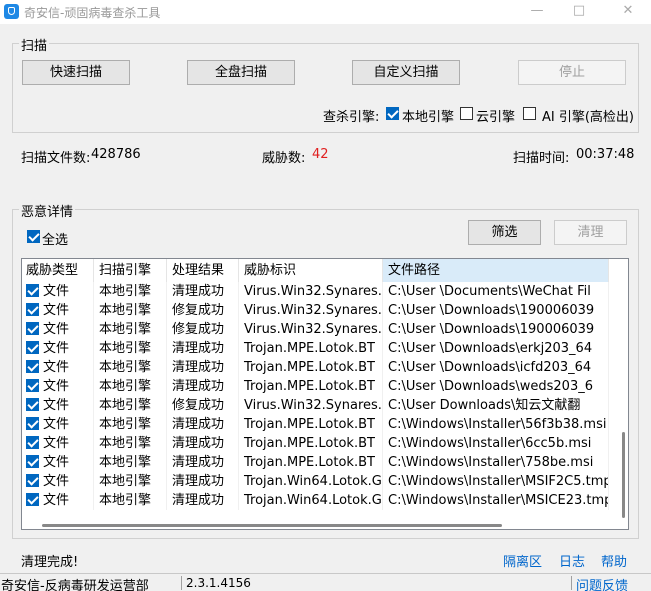 Image resolution: width=651 pixels, height=591 pixels. What do you see at coordinates (466, 113) in the screenshot?
I see `cloud-engine-checkbox` at bounding box center [466, 113].